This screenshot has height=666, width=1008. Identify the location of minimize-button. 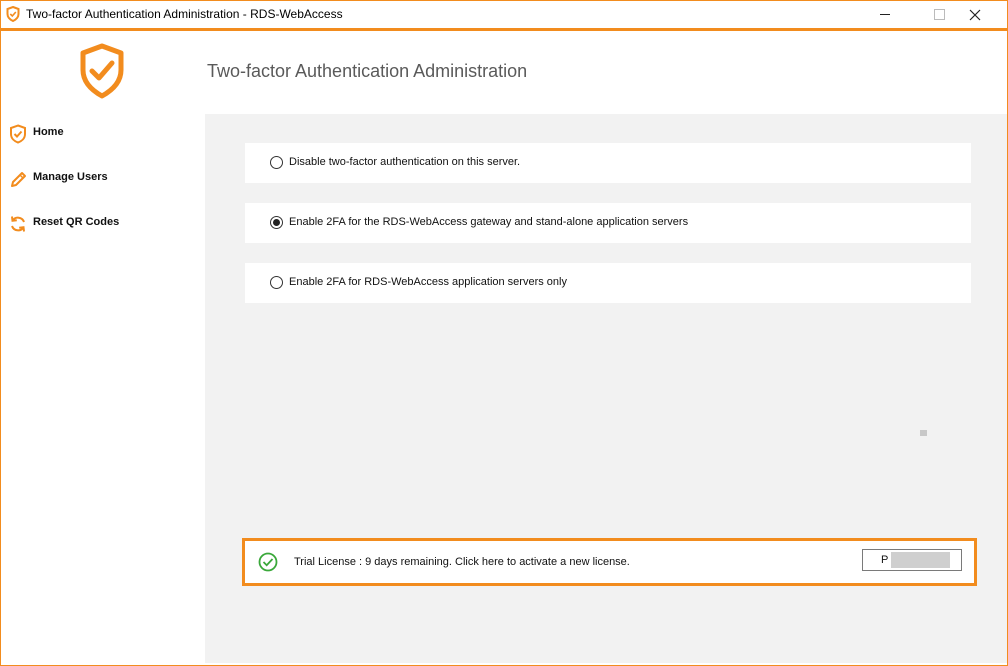
(885, 14).